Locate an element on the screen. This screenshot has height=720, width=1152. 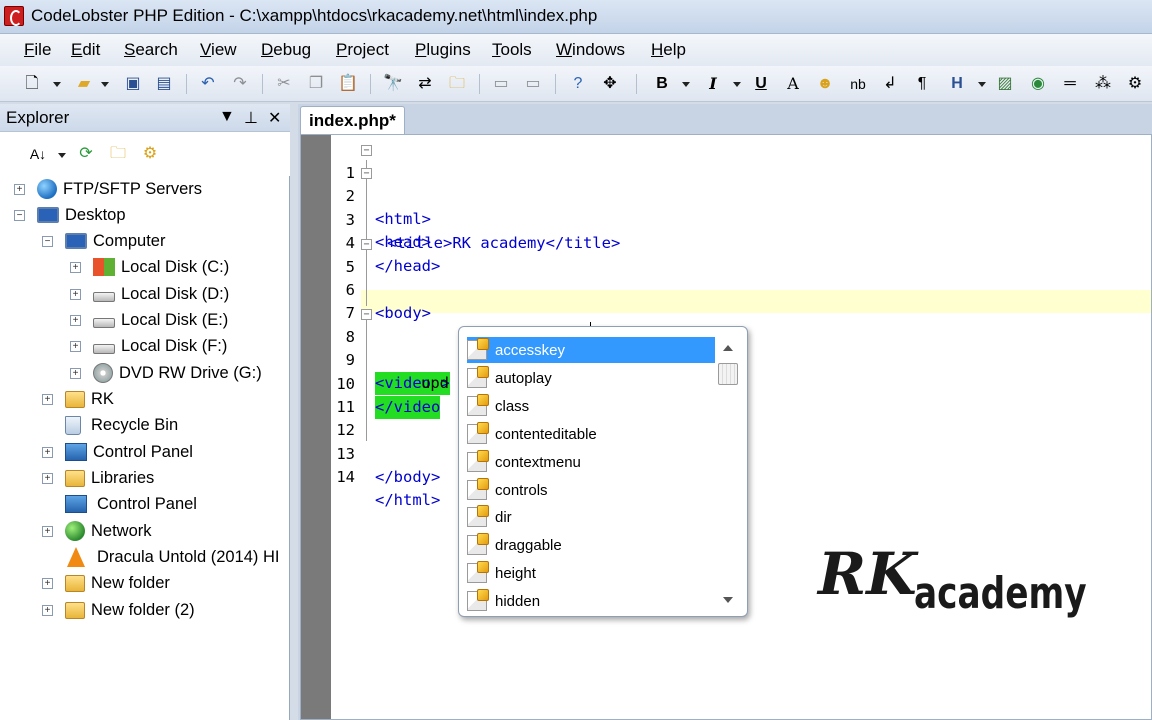
special-char-icon: ⁂ is located at coordinates (1103, 84).